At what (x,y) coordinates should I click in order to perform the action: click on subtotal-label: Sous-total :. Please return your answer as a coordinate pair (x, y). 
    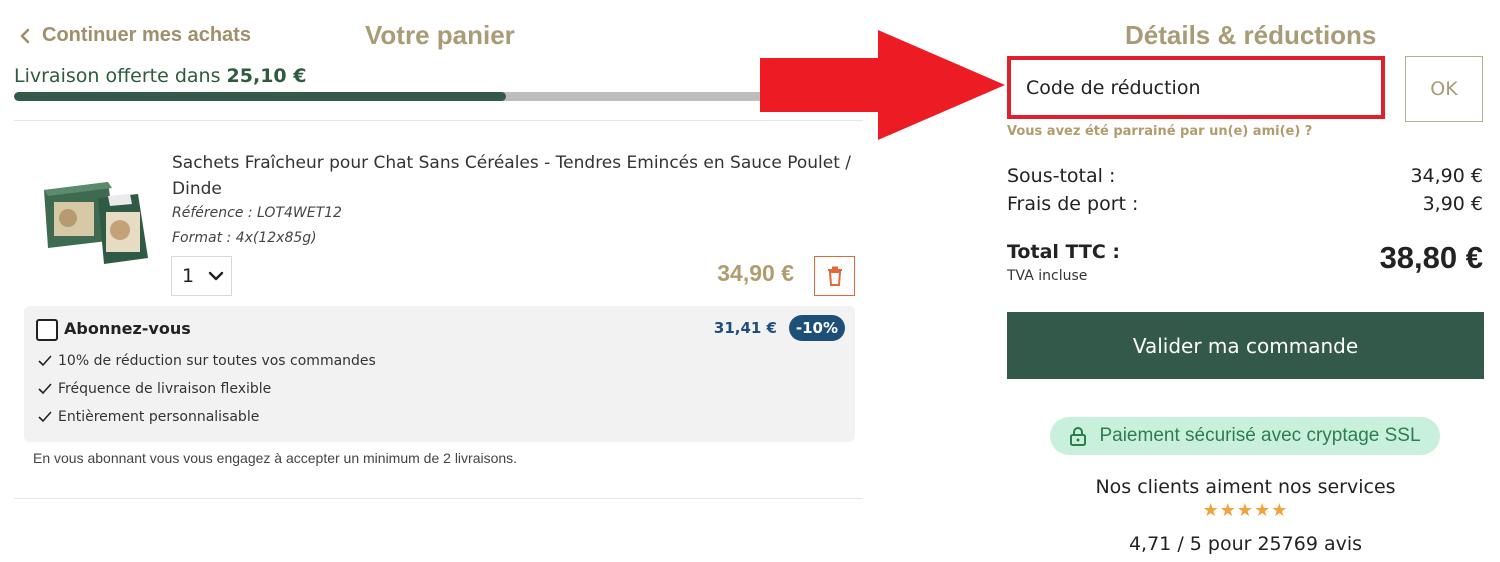
    Looking at the image, I should click on (1061, 176).